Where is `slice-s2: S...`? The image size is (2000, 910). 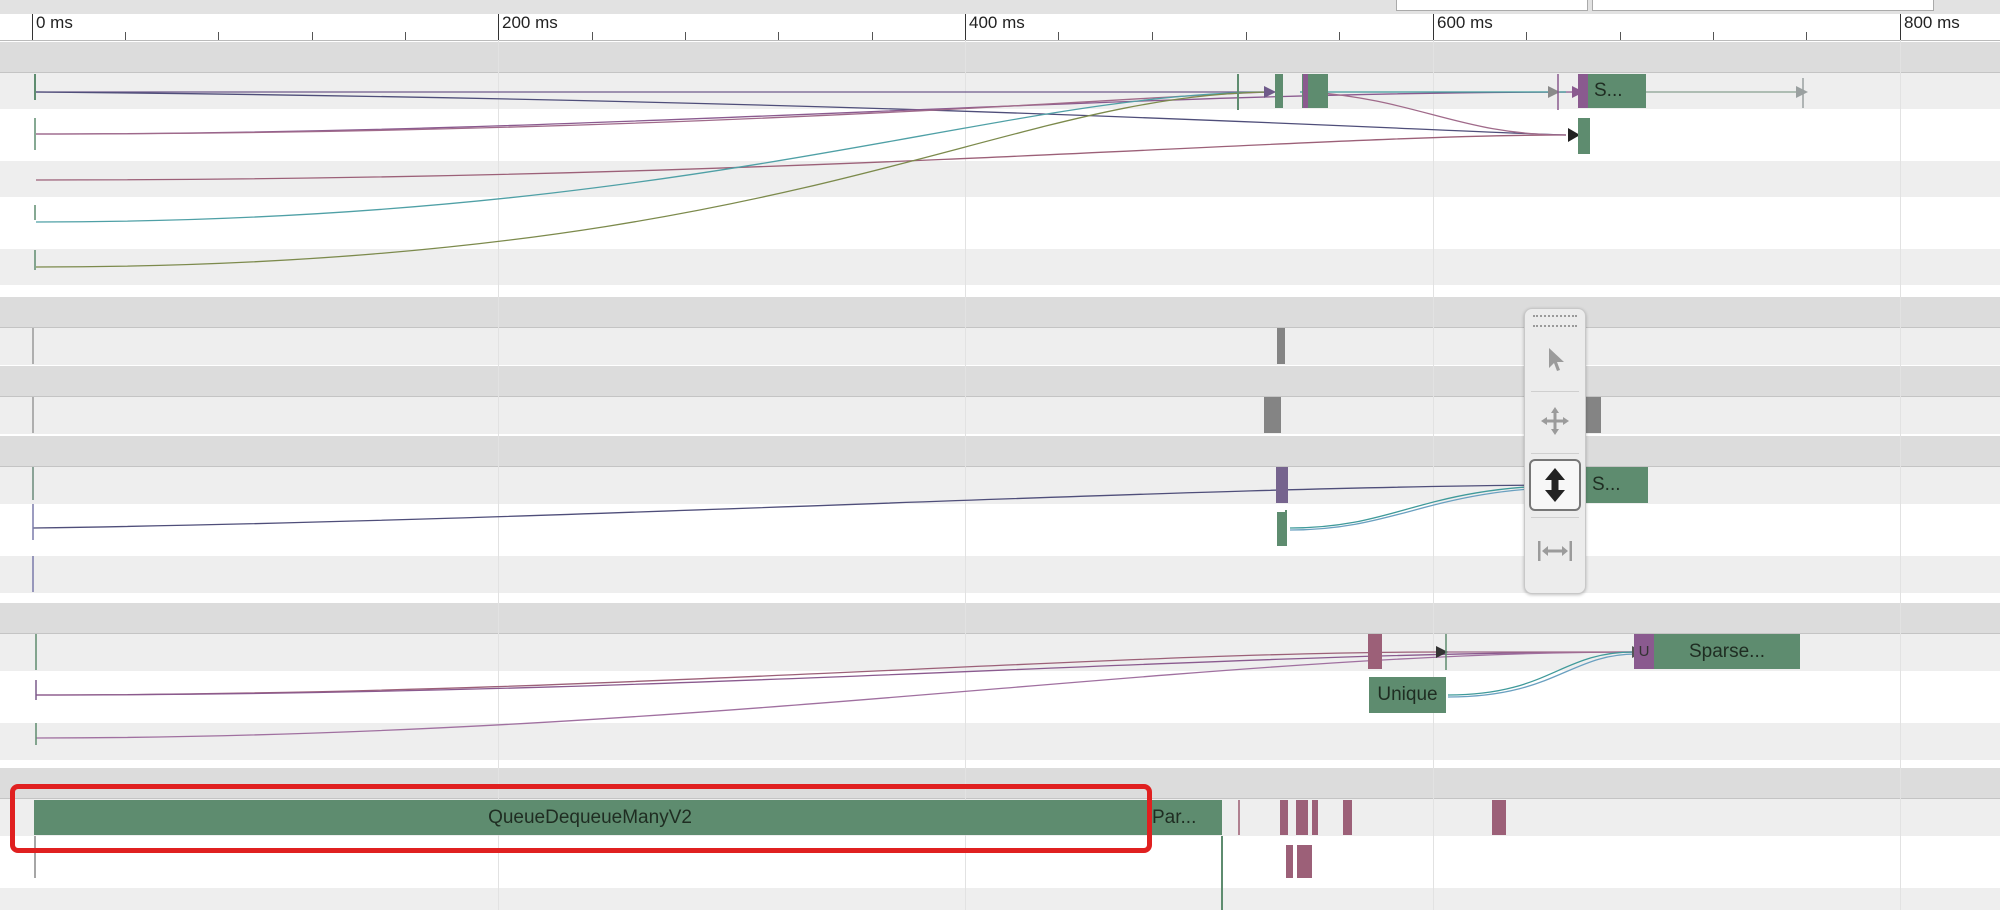
slice-s2: S... is located at coordinates (1617, 485).